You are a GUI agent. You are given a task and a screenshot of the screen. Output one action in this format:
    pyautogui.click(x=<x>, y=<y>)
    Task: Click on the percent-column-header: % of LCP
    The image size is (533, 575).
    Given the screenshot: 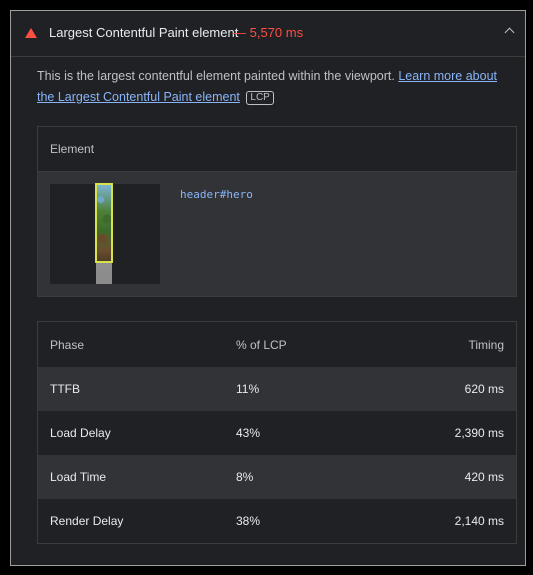 What is the action you would take?
    pyautogui.click(x=261, y=345)
    